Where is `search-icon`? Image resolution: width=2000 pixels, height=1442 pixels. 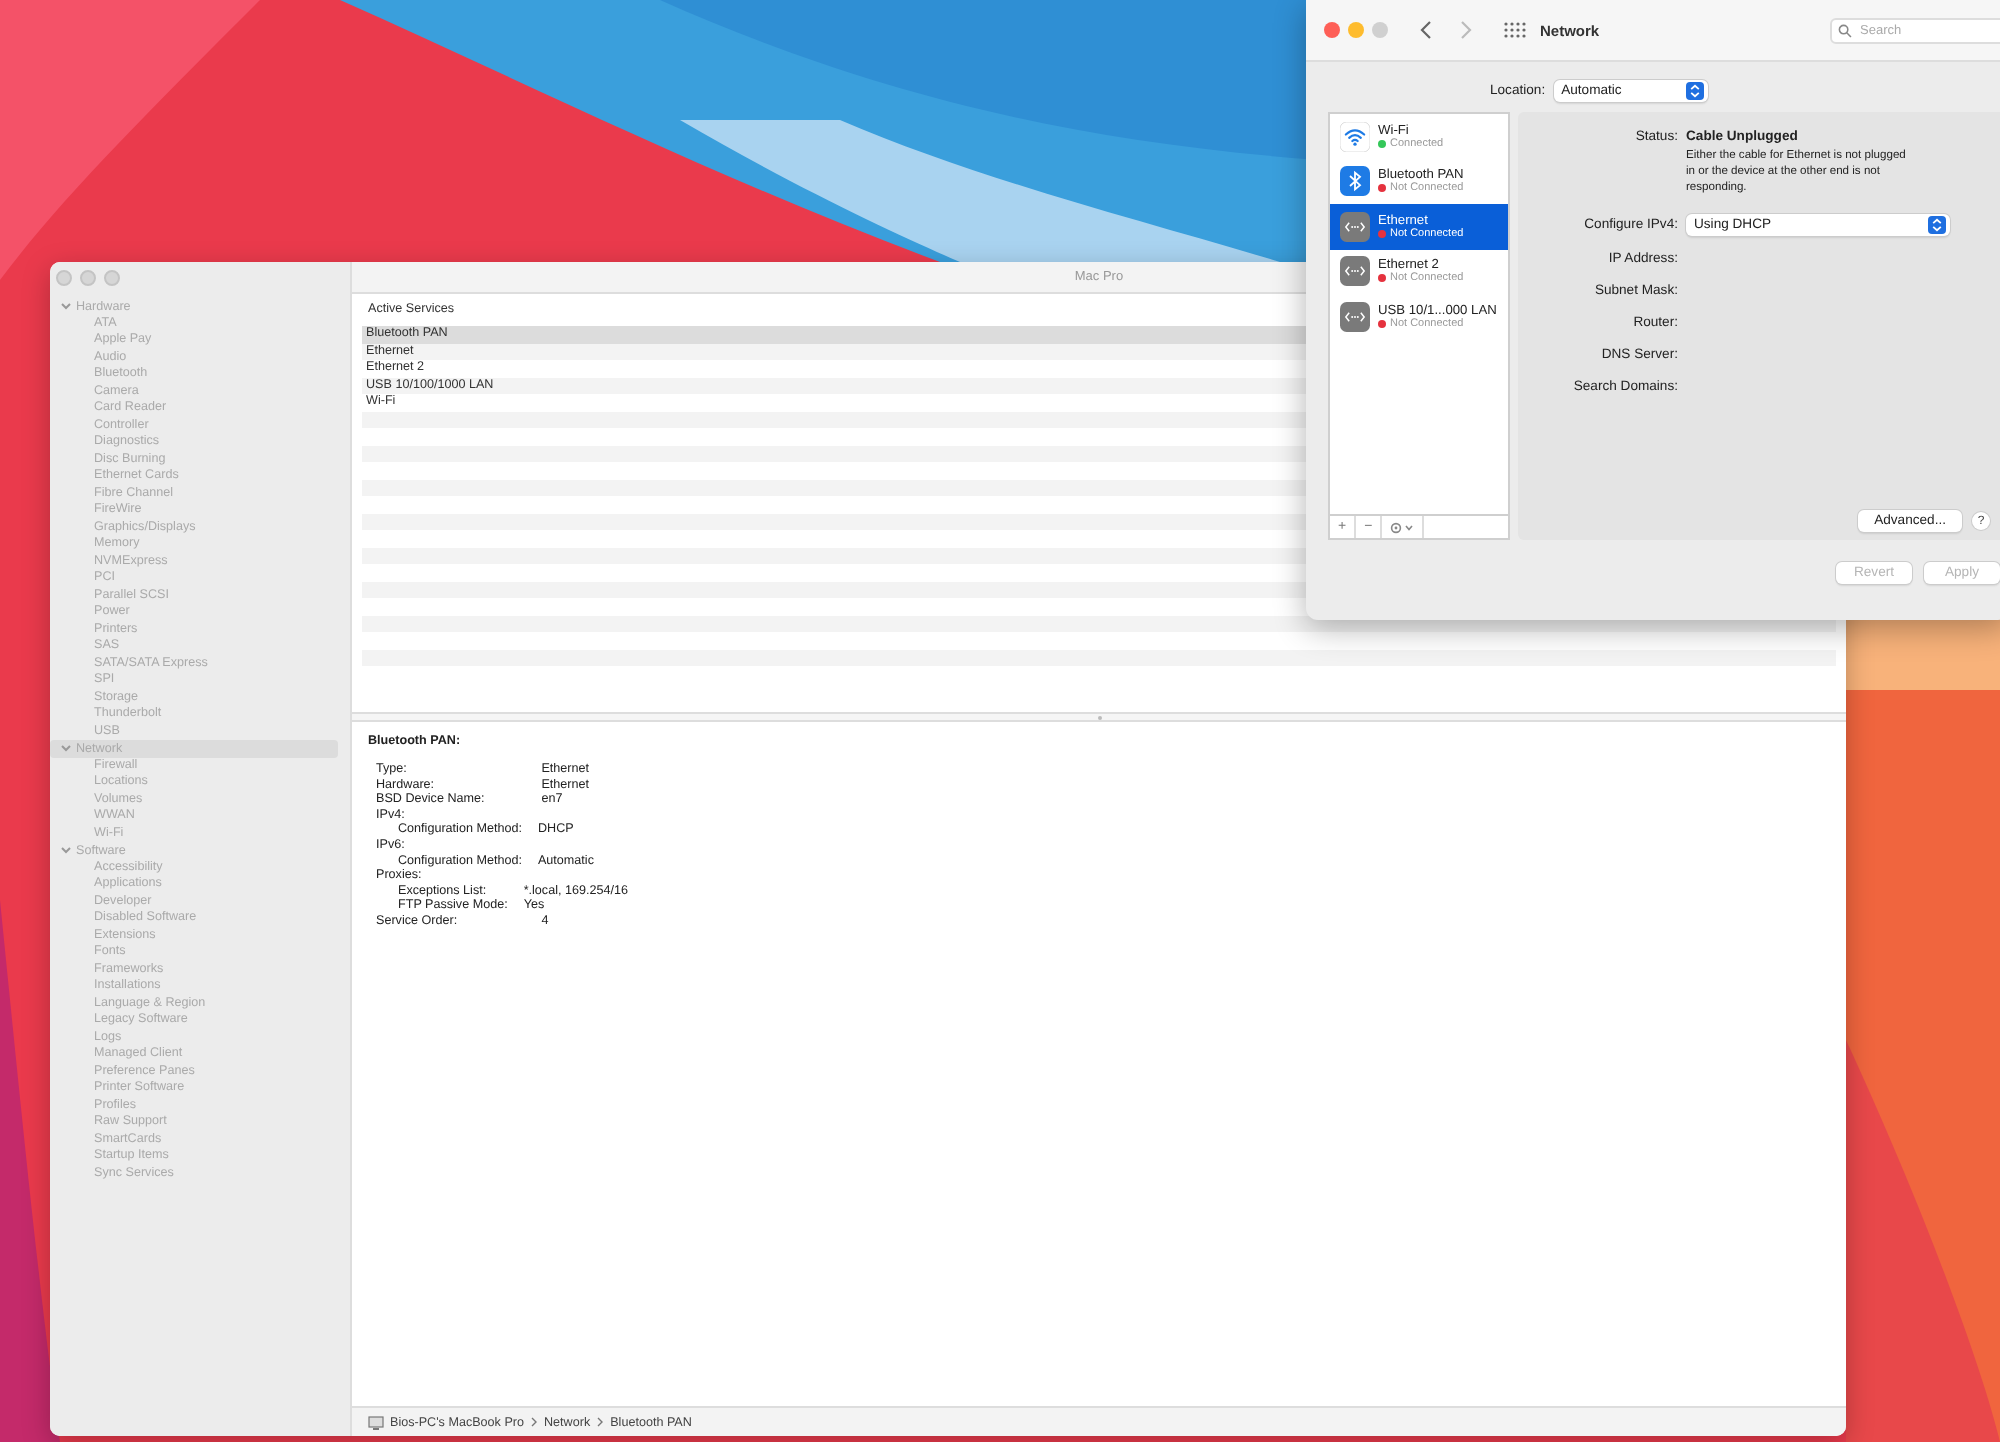 search-icon is located at coordinates (1845, 30).